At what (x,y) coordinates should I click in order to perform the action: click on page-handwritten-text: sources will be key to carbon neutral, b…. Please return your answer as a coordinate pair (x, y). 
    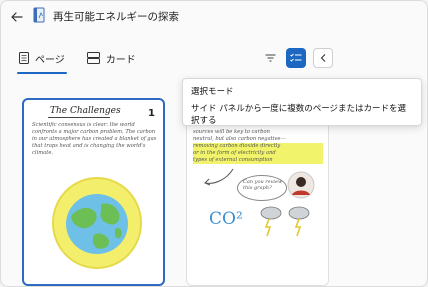
    Looking at the image, I should click on (258, 146).